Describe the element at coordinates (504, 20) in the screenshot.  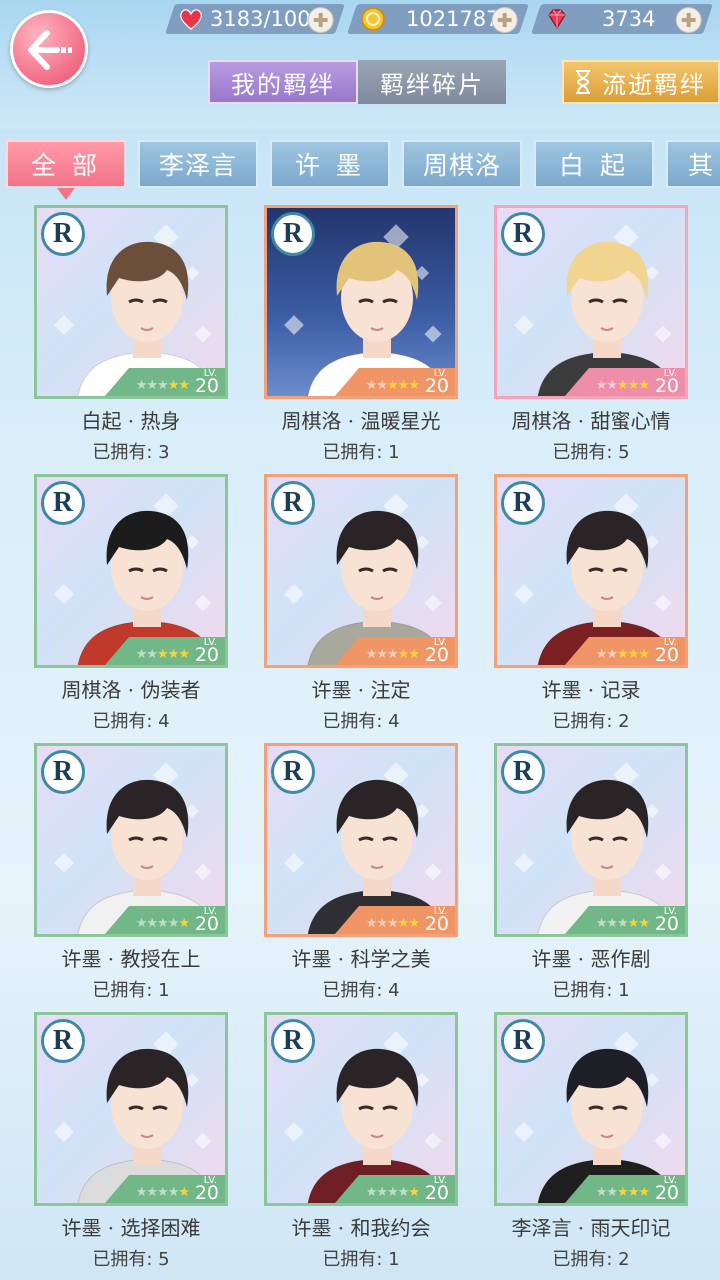
I see `add-gold-button` at that location.